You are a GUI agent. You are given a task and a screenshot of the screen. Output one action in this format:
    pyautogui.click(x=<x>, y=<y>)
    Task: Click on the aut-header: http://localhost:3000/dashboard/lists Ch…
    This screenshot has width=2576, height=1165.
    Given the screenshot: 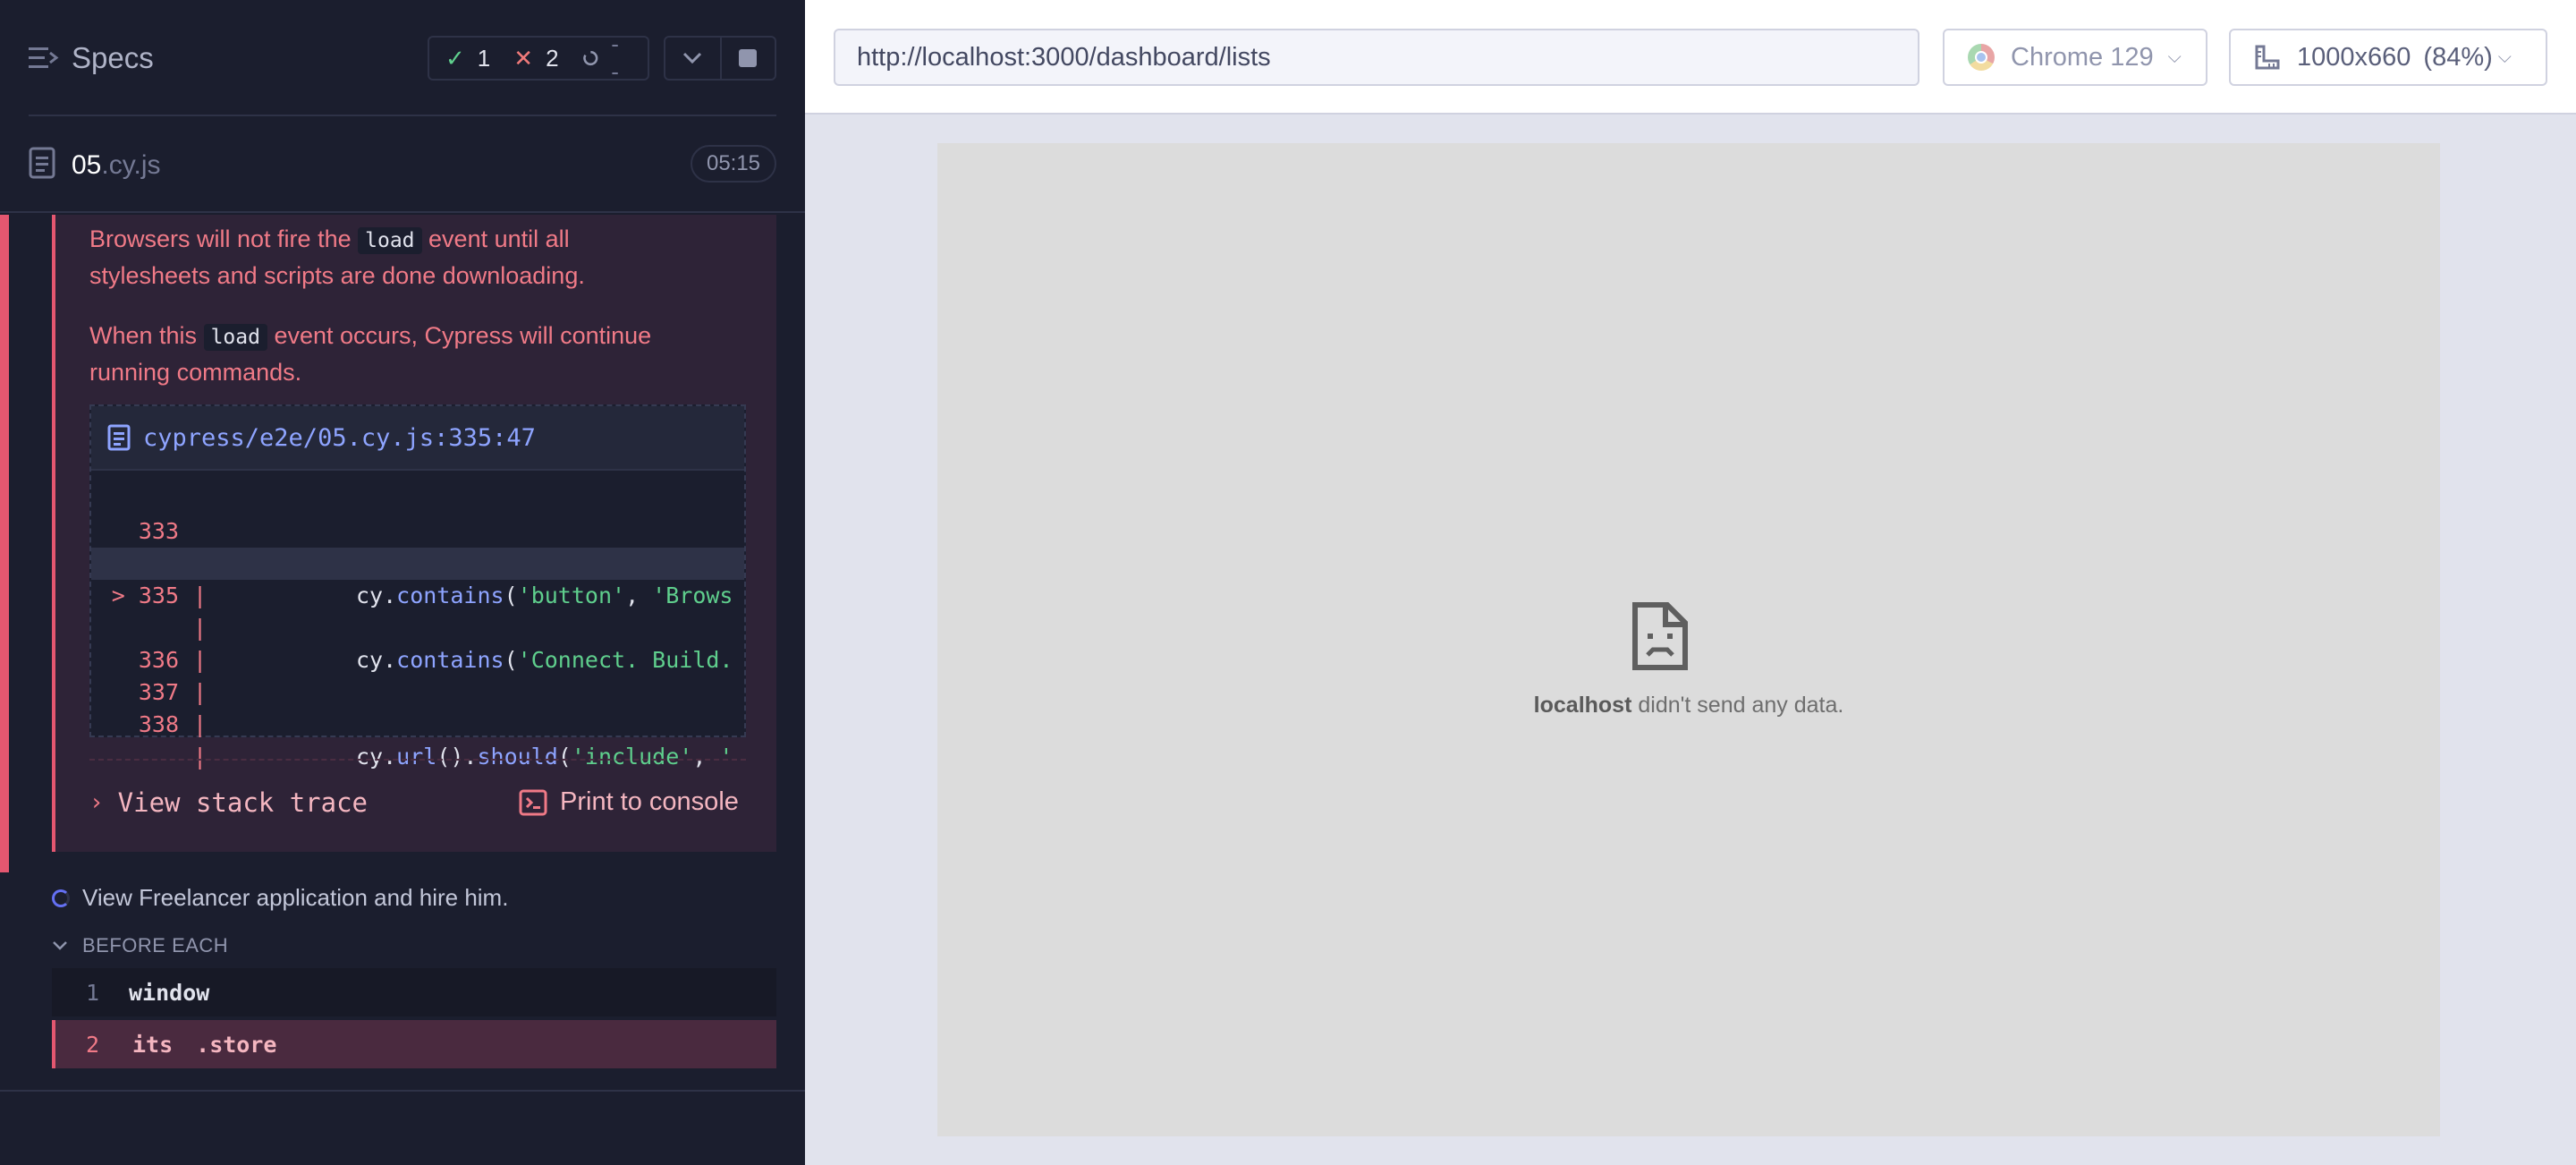 What is the action you would take?
    pyautogui.click(x=1690, y=57)
    